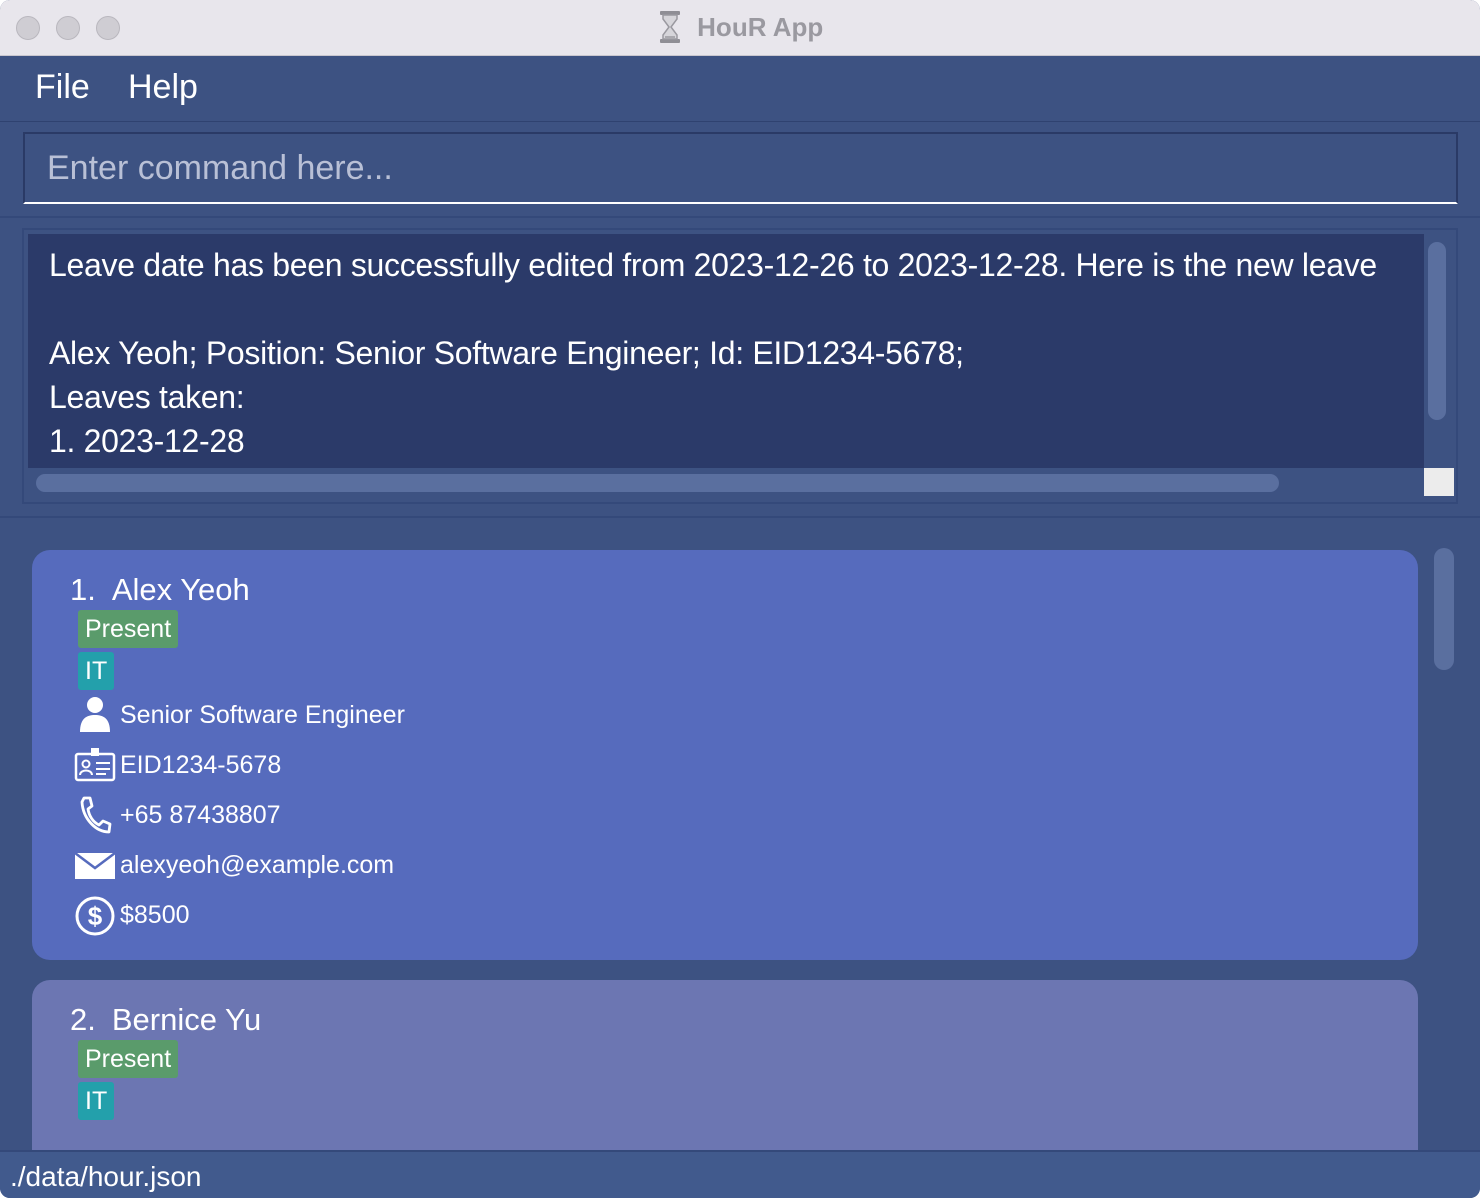 This screenshot has width=1480, height=1198. Describe the element at coordinates (155, 915) in the screenshot. I see `salary-text: $8500` at that location.